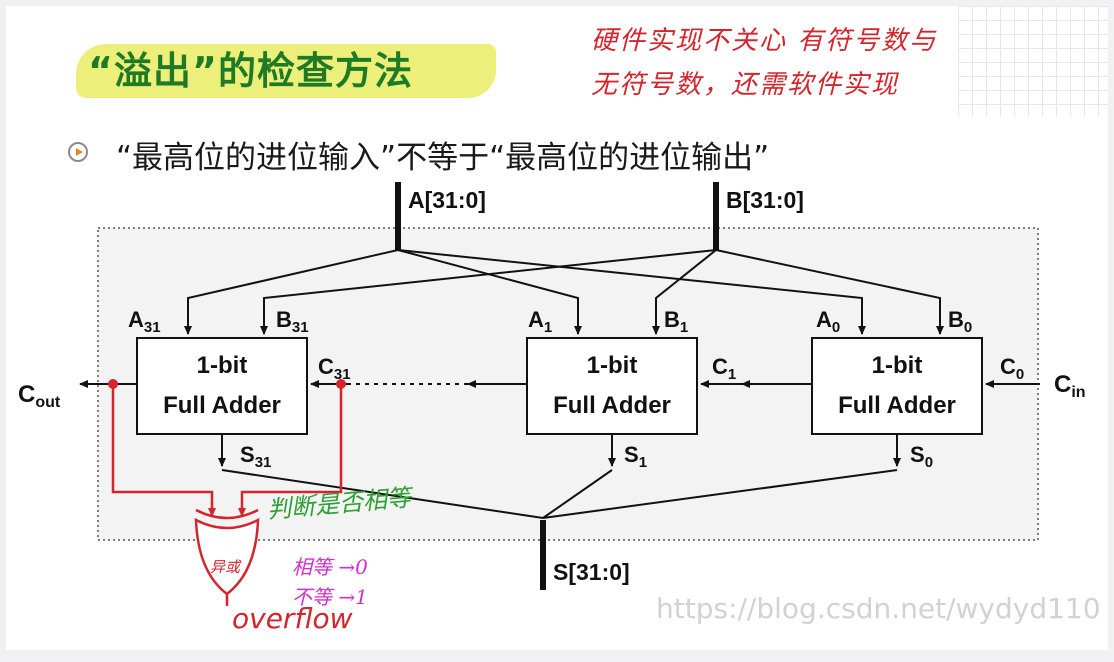 This screenshot has height=662, width=1114. I want to click on label-cin: Cin, so click(1070, 386).